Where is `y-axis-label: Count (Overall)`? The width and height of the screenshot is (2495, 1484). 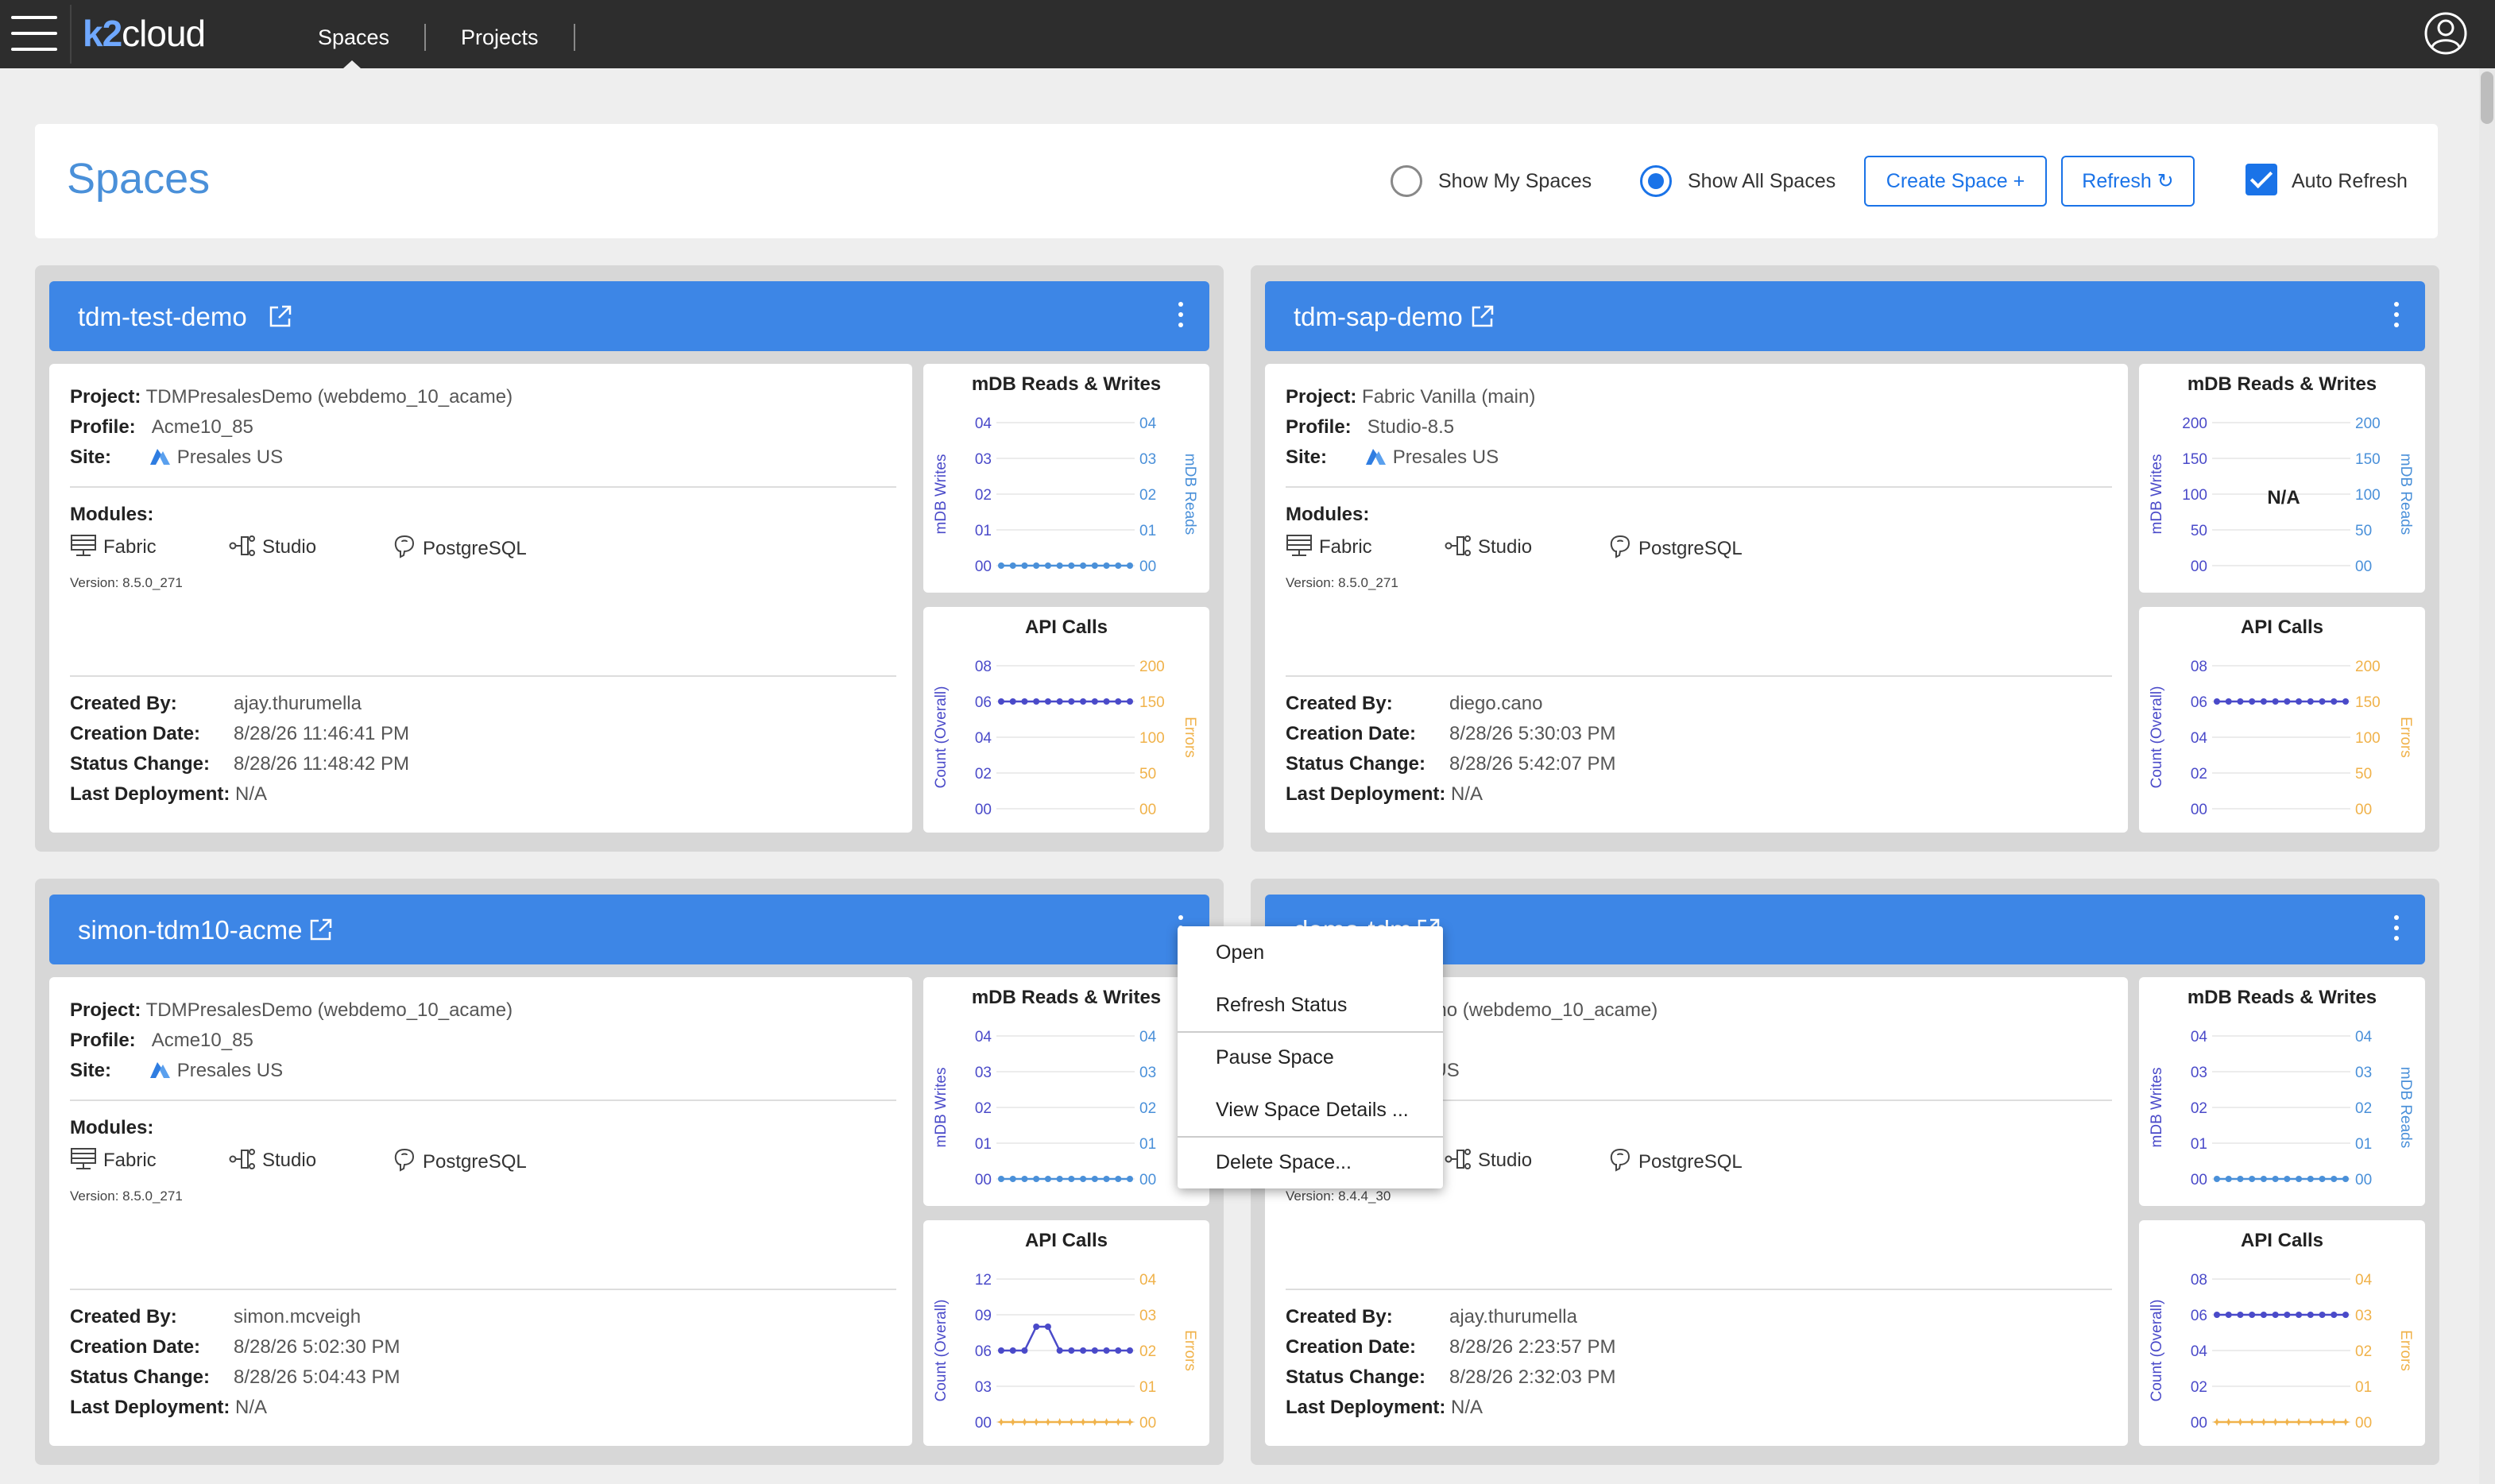 y-axis-label: Count (Overall) is located at coordinates (941, 738).